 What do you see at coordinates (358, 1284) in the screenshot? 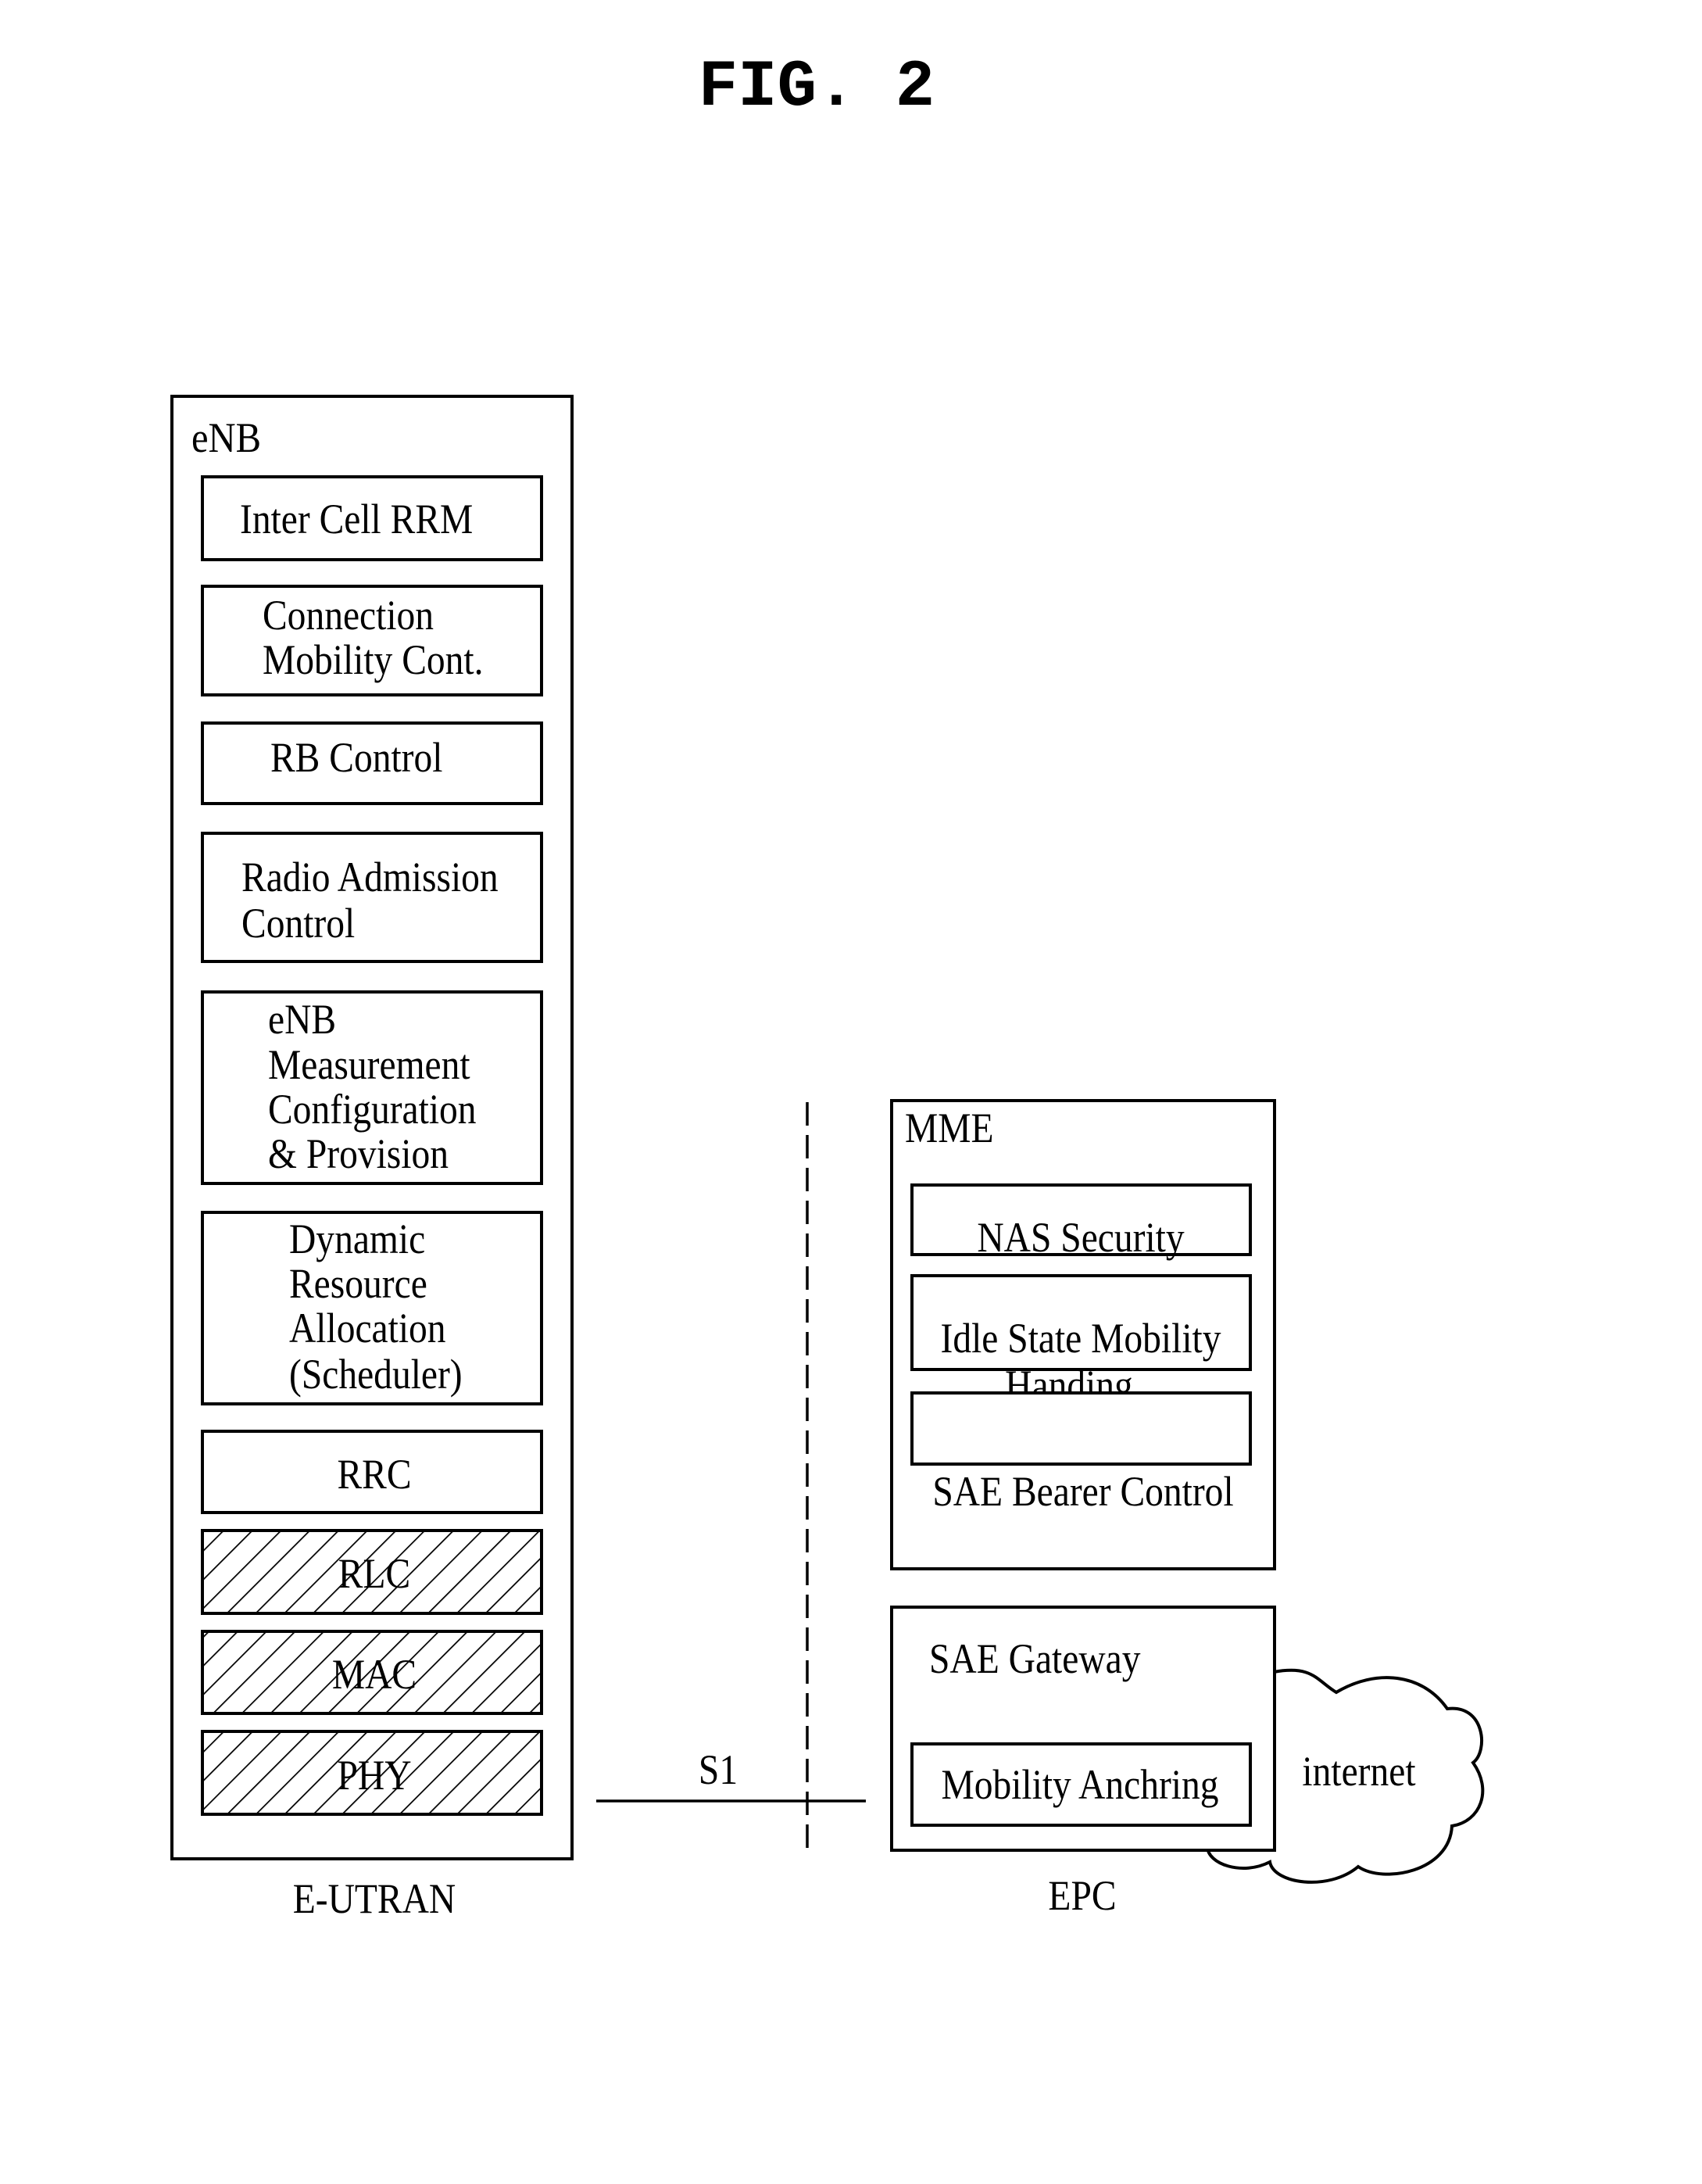
I see `function-label-line: Resource` at bounding box center [358, 1284].